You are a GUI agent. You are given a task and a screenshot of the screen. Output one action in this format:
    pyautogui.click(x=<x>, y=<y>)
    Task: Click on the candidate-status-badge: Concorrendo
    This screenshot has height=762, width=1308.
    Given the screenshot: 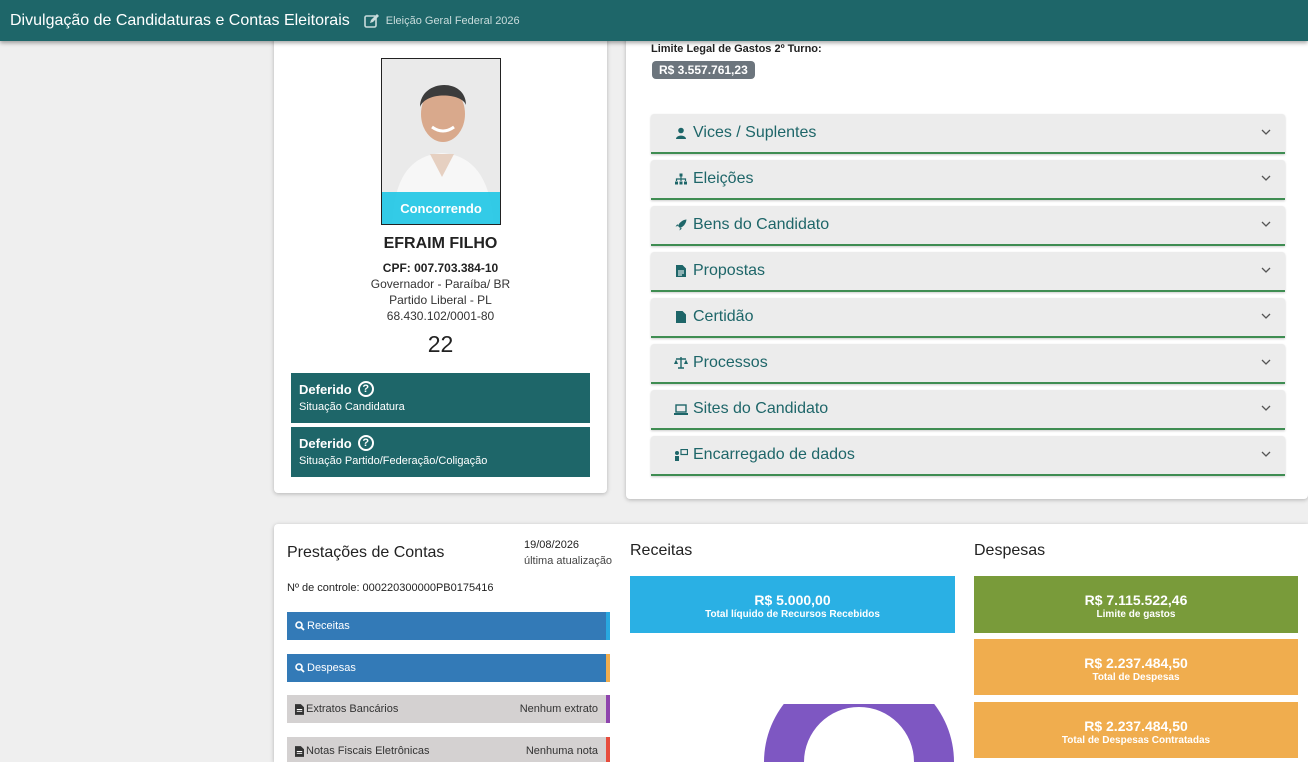 What is the action you would take?
    pyautogui.click(x=441, y=208)
    